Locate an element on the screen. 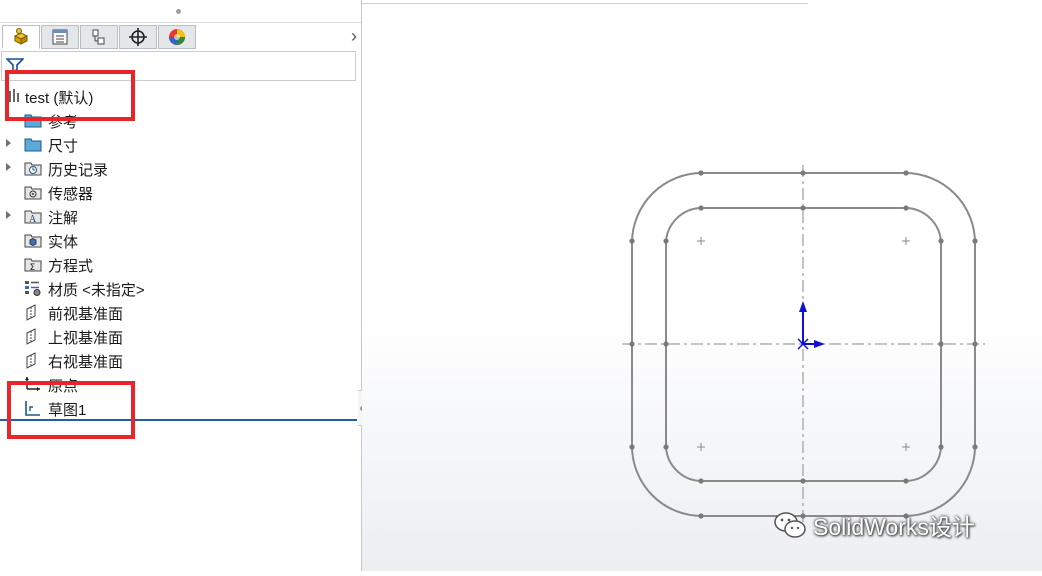 The image size is (1042, 576). tree-item-label: 前视基准面 is located at coordinates (86, 314).